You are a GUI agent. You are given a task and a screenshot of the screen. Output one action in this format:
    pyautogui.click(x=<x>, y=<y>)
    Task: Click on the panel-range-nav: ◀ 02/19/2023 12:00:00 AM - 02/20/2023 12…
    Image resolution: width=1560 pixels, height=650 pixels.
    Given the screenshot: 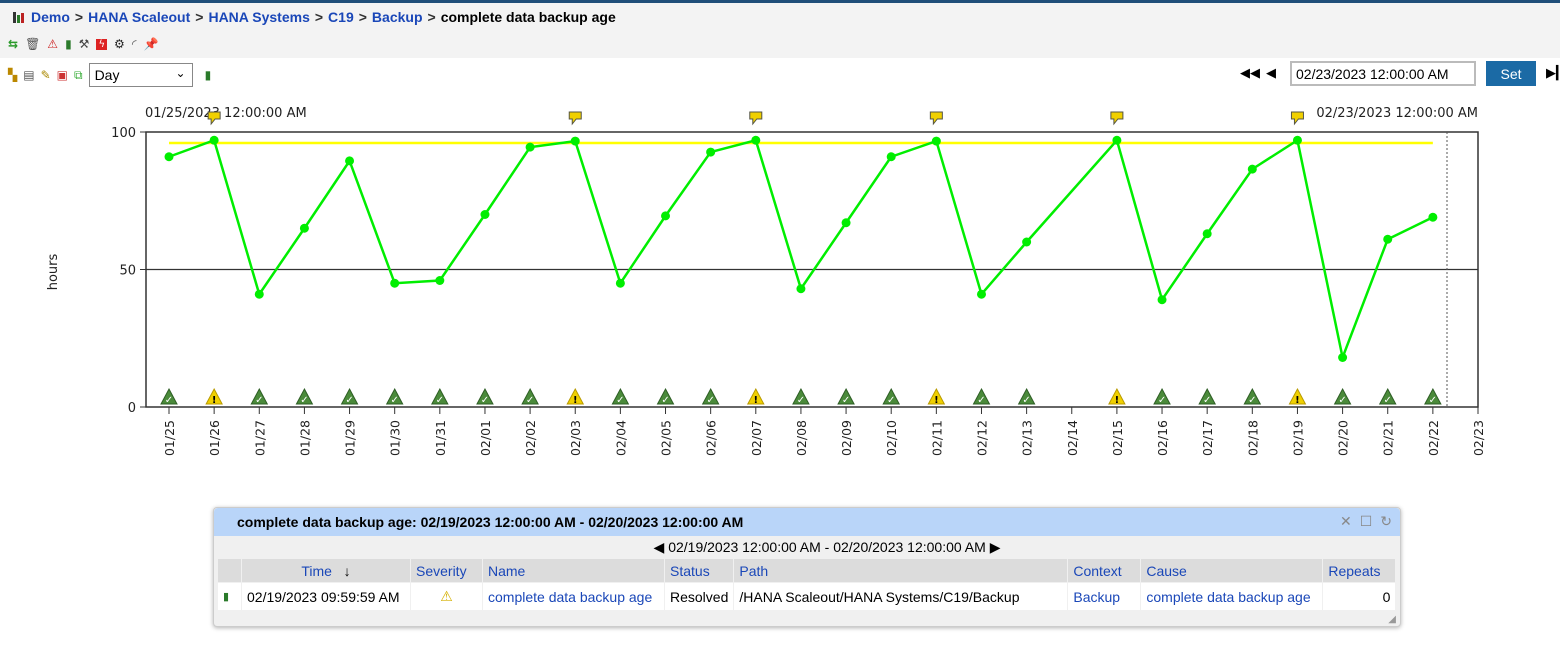 What is the action you would take?
    pyautogui.click(x=807, y=547)
    